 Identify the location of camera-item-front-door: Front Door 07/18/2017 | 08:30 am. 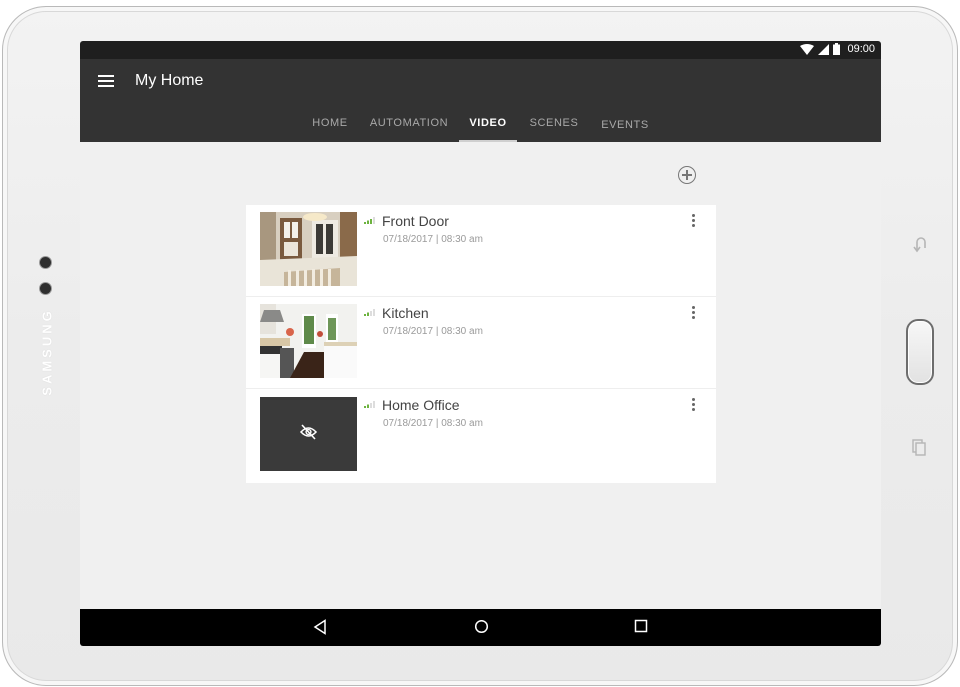
(481, 251).